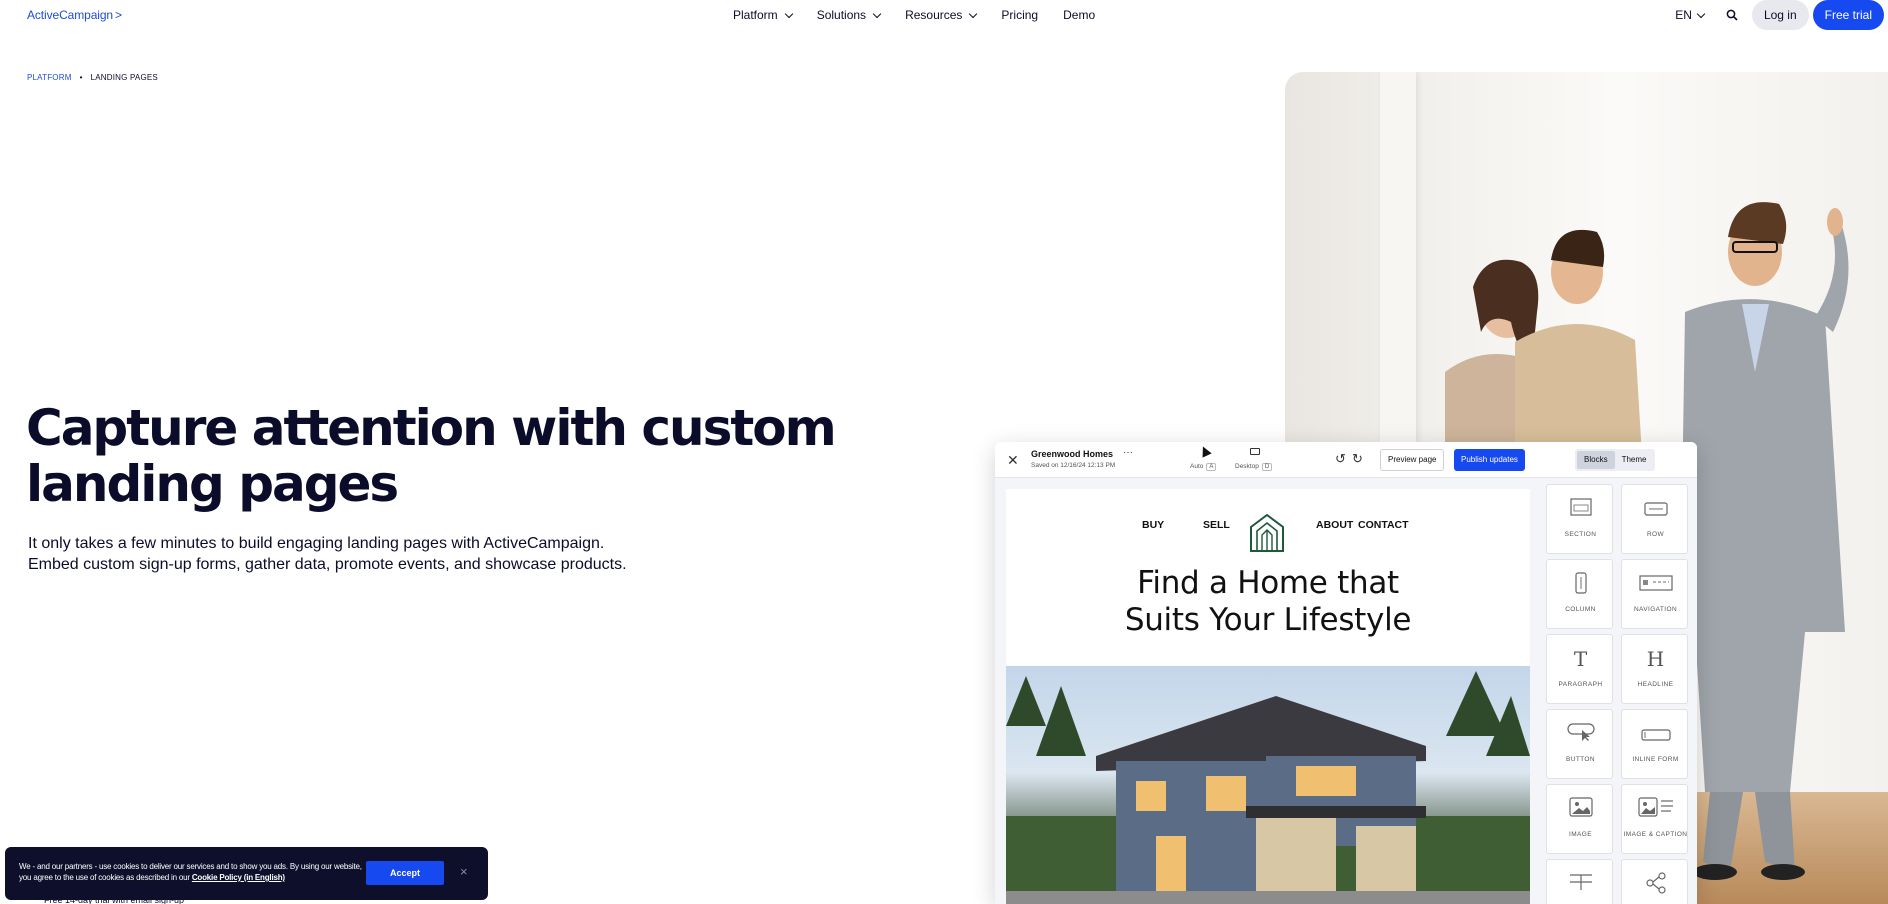  What do you see at coordinates (1205, 451) in the screenshot?
I see `mouse-cursor-icon` at bounding box center [1205, 451].